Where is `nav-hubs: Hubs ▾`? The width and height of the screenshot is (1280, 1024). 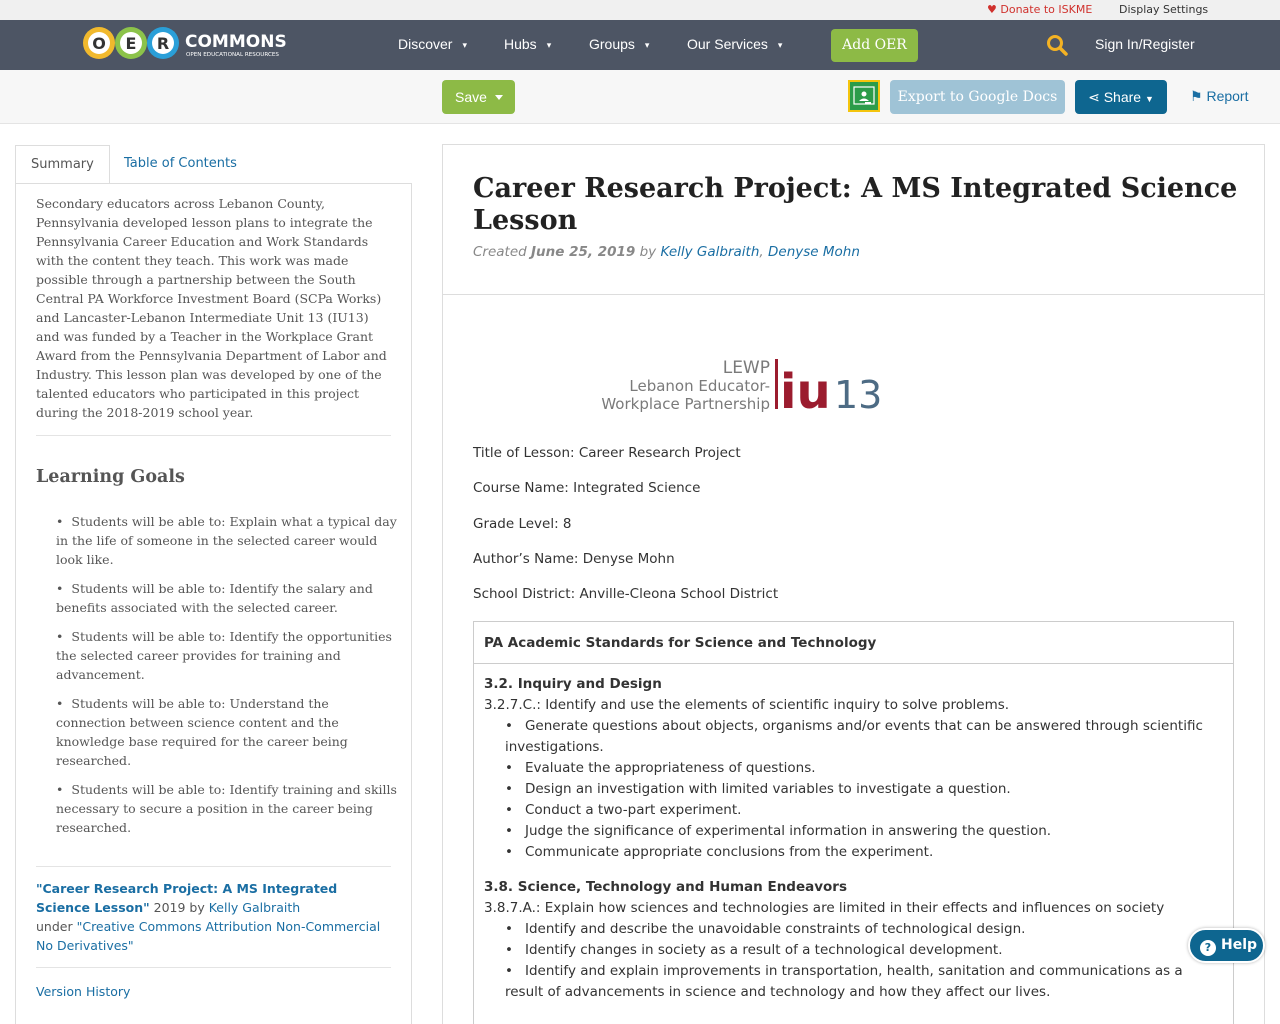
nav-hubs: Hubs ▾ is located at coordinates (527, 44).